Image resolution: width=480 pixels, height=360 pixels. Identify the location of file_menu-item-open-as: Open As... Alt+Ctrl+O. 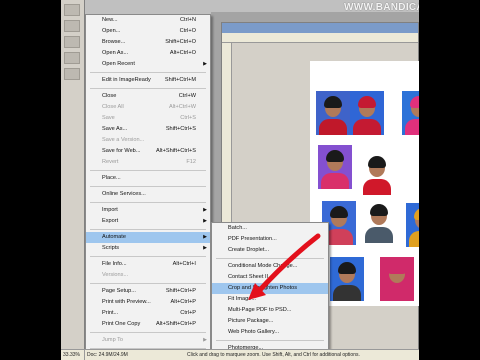
(148, 53).